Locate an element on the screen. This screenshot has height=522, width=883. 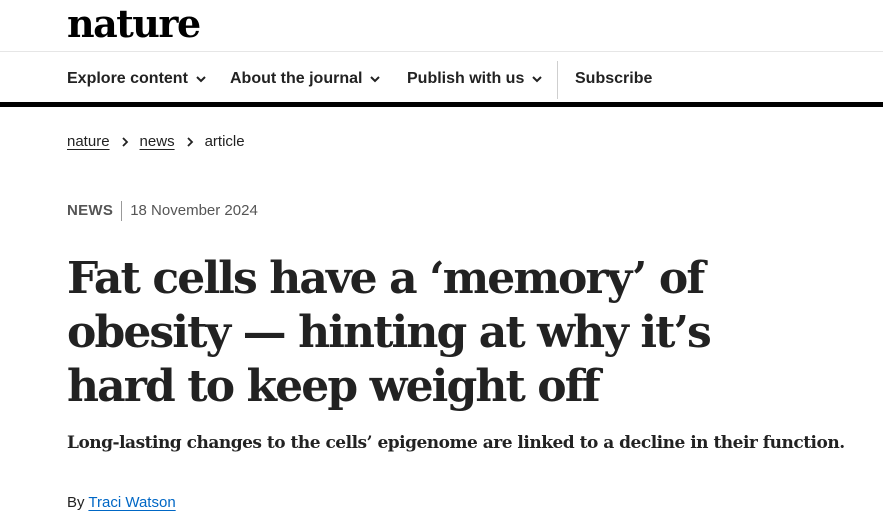
article-meta: NEWS 18 November 2024 is located at coordinates (162, 211).